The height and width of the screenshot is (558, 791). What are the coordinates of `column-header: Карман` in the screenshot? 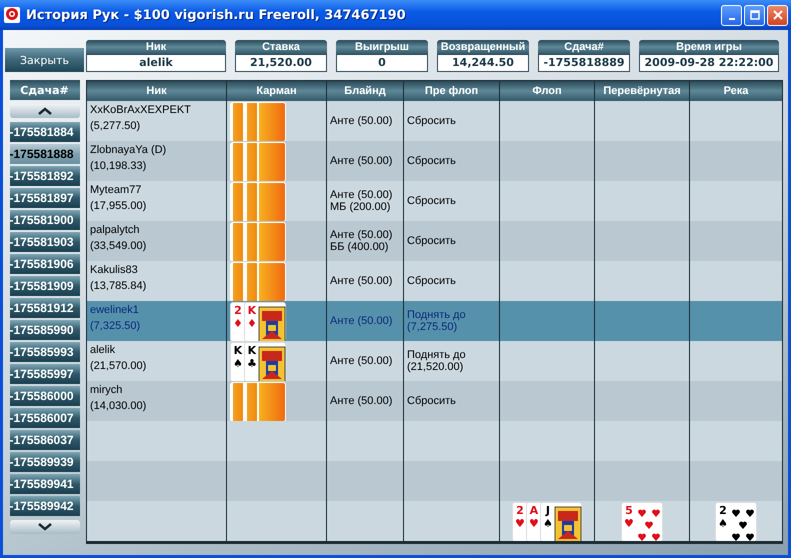 It's located at (276, 91).